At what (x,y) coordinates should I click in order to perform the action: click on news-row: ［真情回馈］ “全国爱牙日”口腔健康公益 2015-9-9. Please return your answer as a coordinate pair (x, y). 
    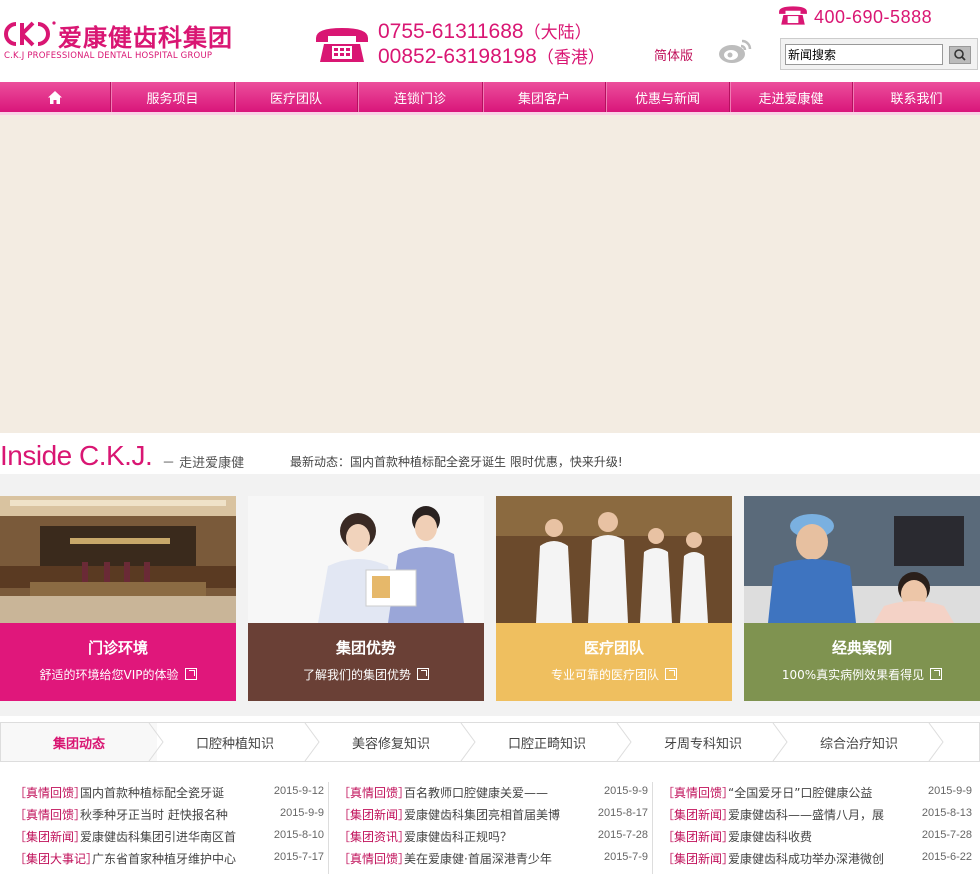
    Looking at the image, I should click on (817, 793).